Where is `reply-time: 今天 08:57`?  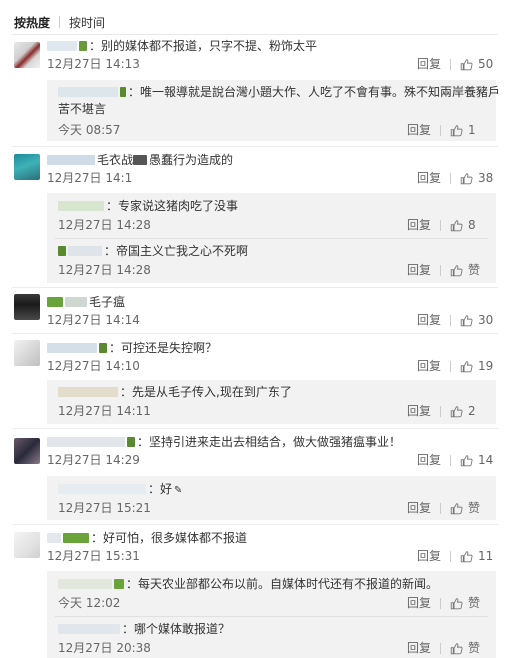
reply-time: 今天 08:57 is located at coordinates (89, 130).